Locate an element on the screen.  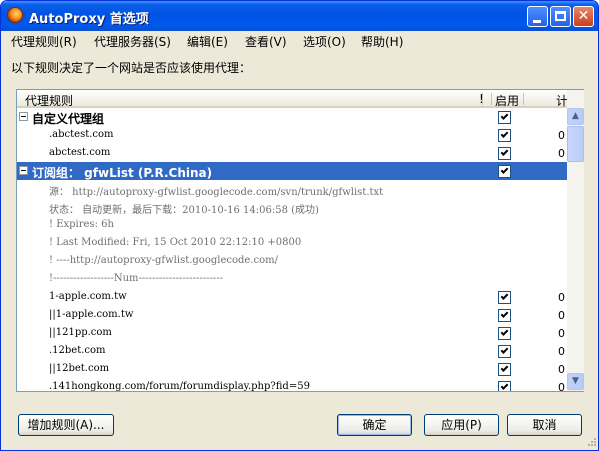
comment-text: 状态： 自动更新，最后下载：2010-10-16 14:06:58 (成功) is located at coordinates (184, 210).